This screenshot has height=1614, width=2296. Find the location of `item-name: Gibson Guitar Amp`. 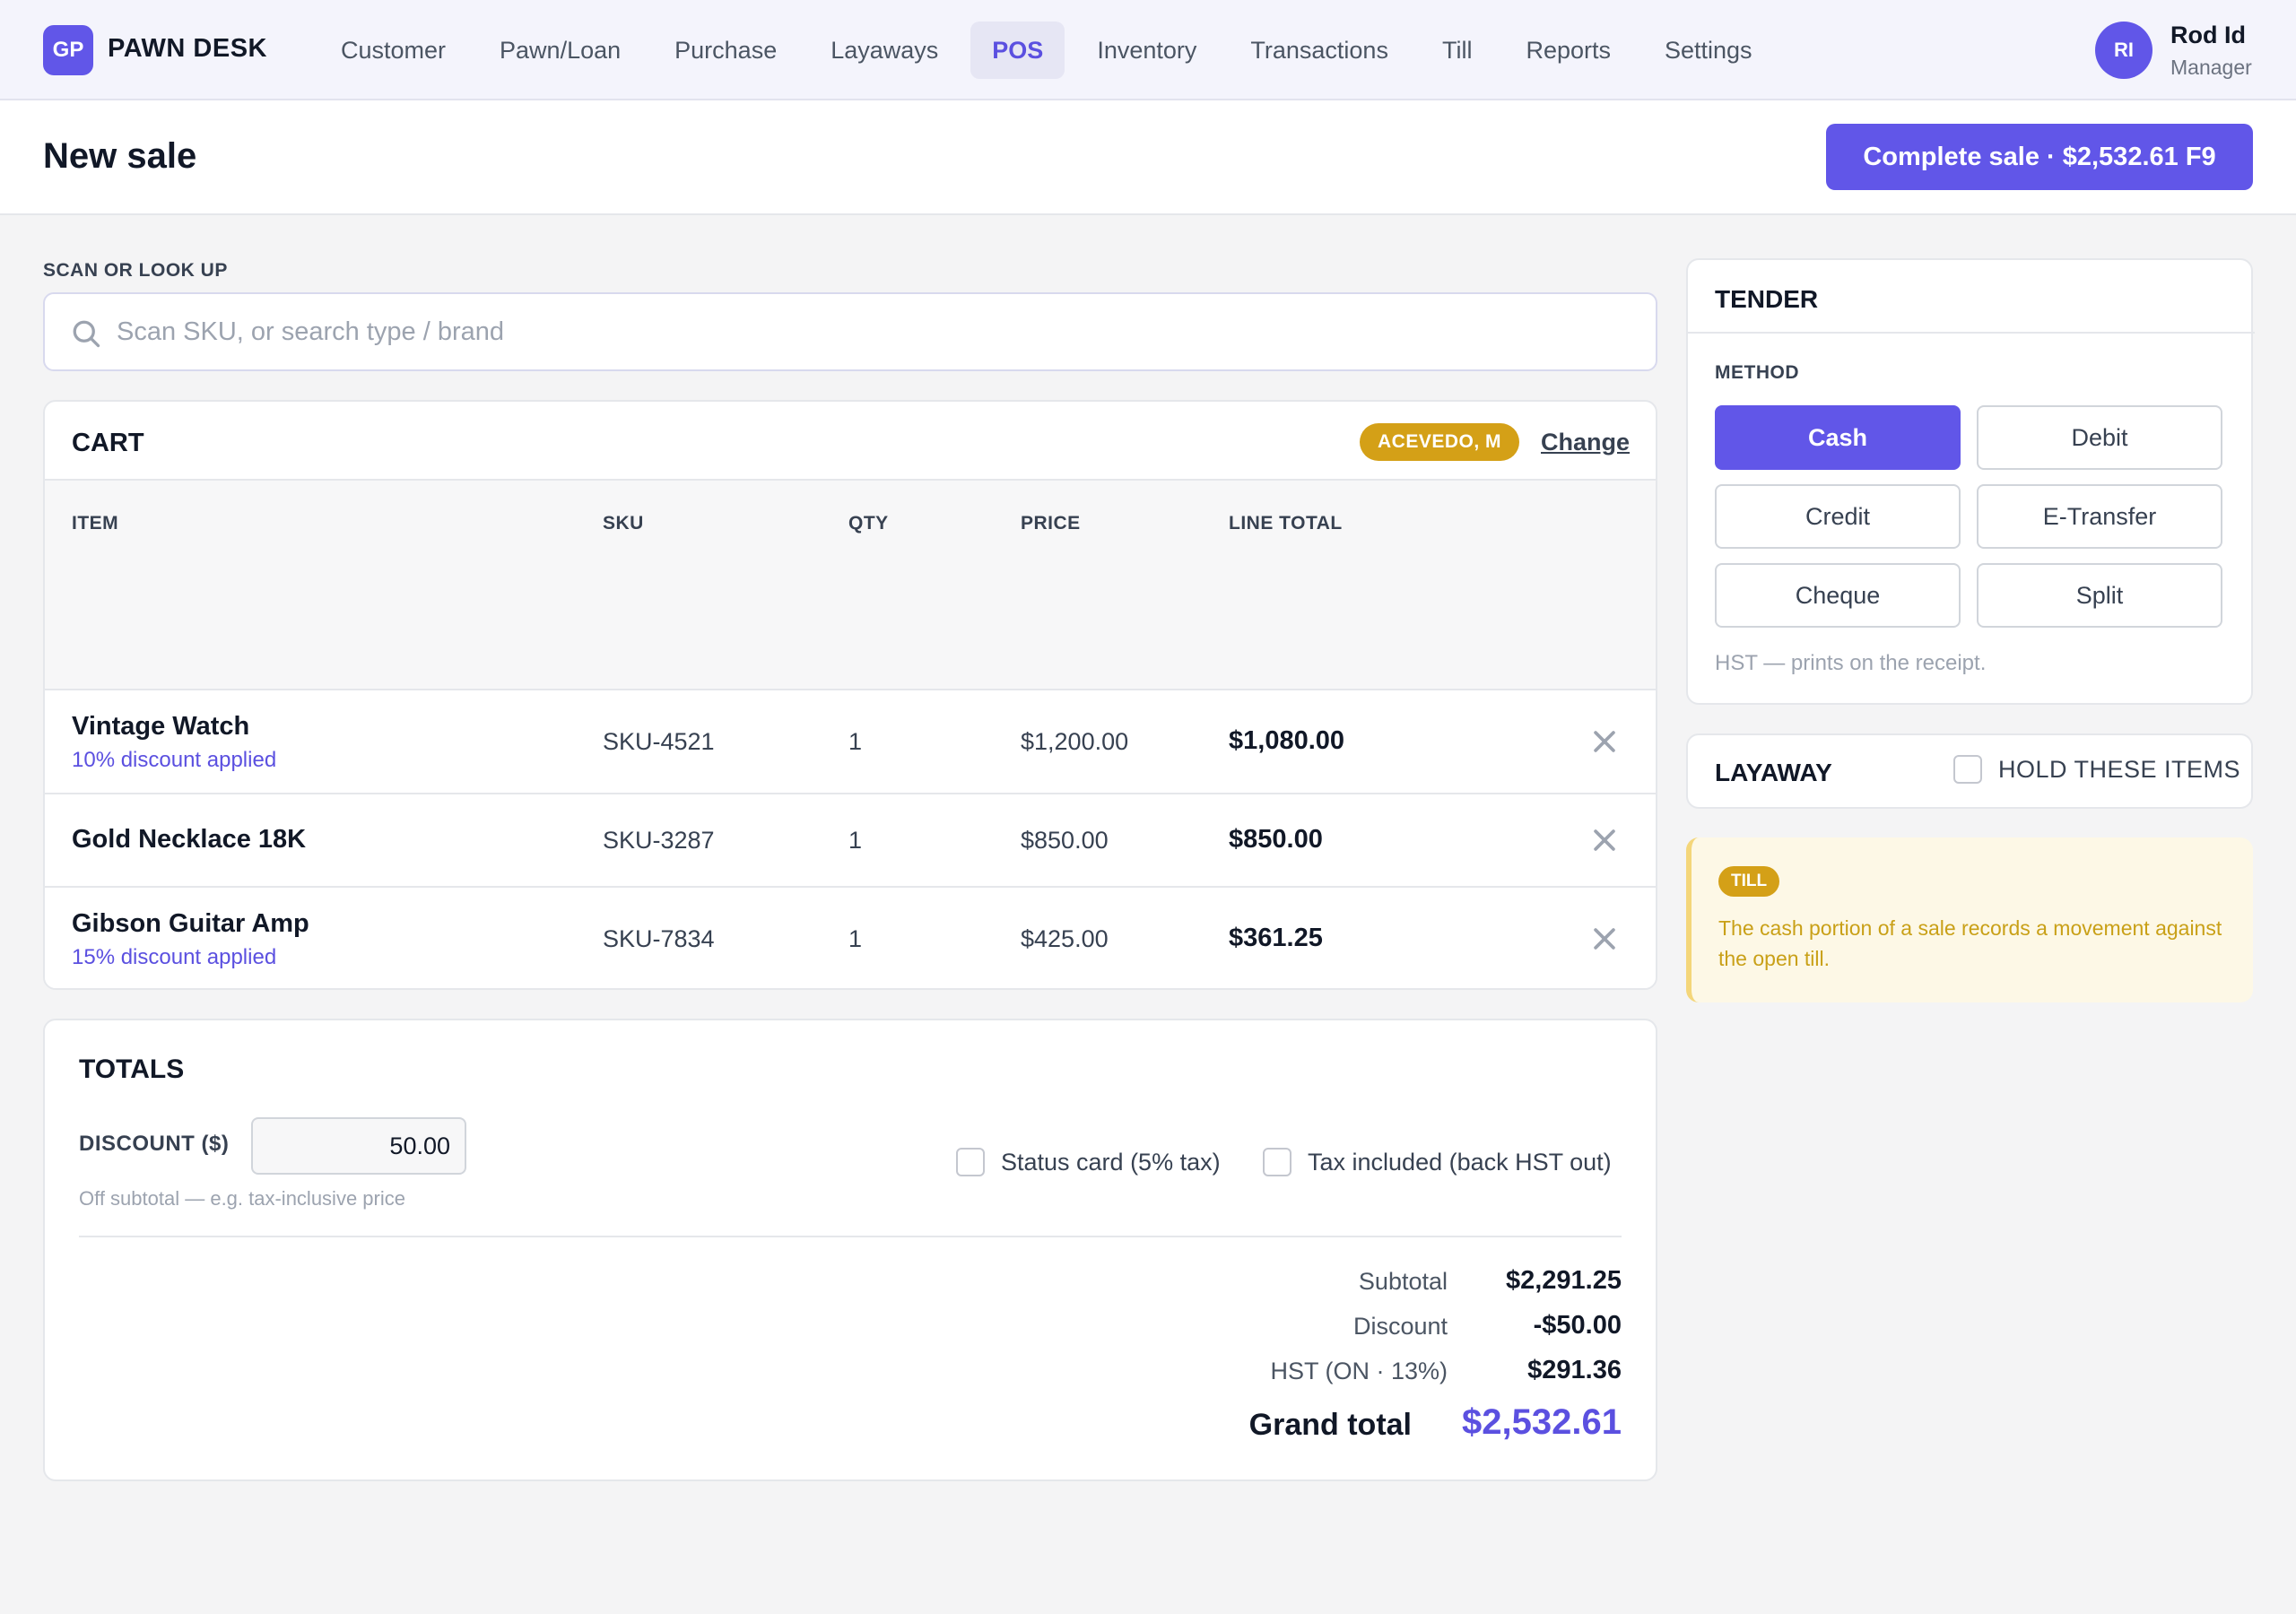

item-name: Gibson Guitar Amp is located at coordinates (190, 923).